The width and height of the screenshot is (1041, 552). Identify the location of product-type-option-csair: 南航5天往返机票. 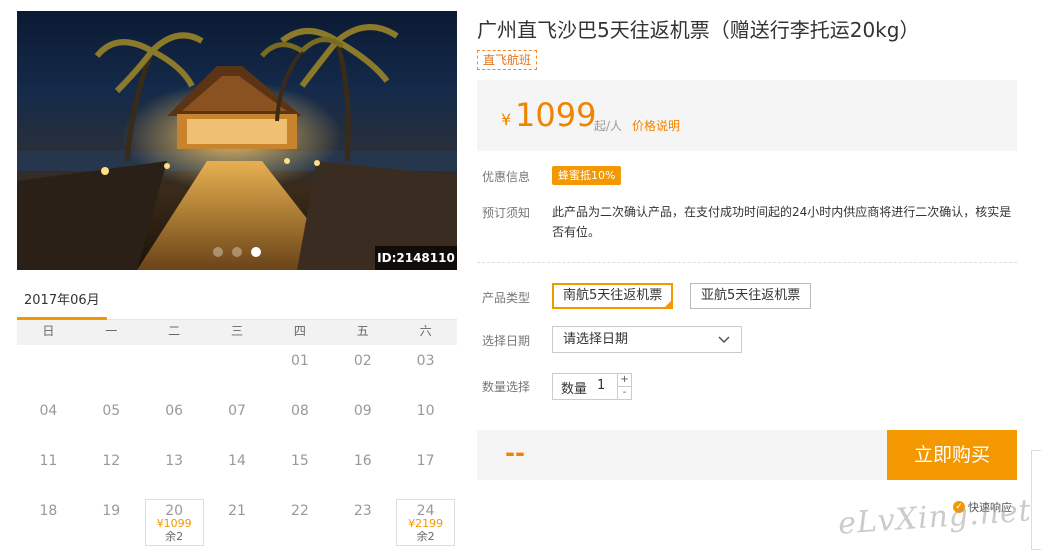
(613, 296).